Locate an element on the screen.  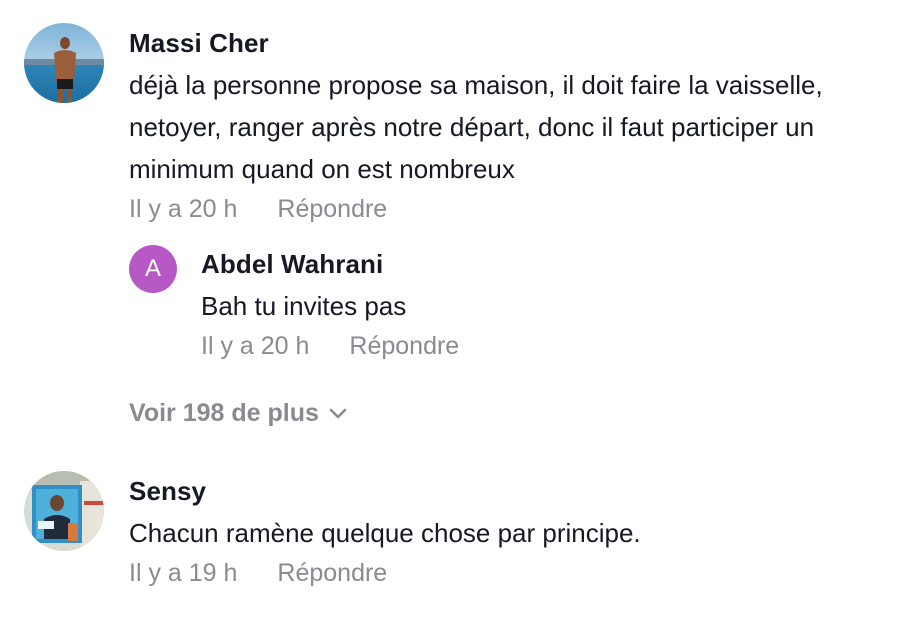
reply-author: Abdel Wahrani is located at coordinates (330, 264).